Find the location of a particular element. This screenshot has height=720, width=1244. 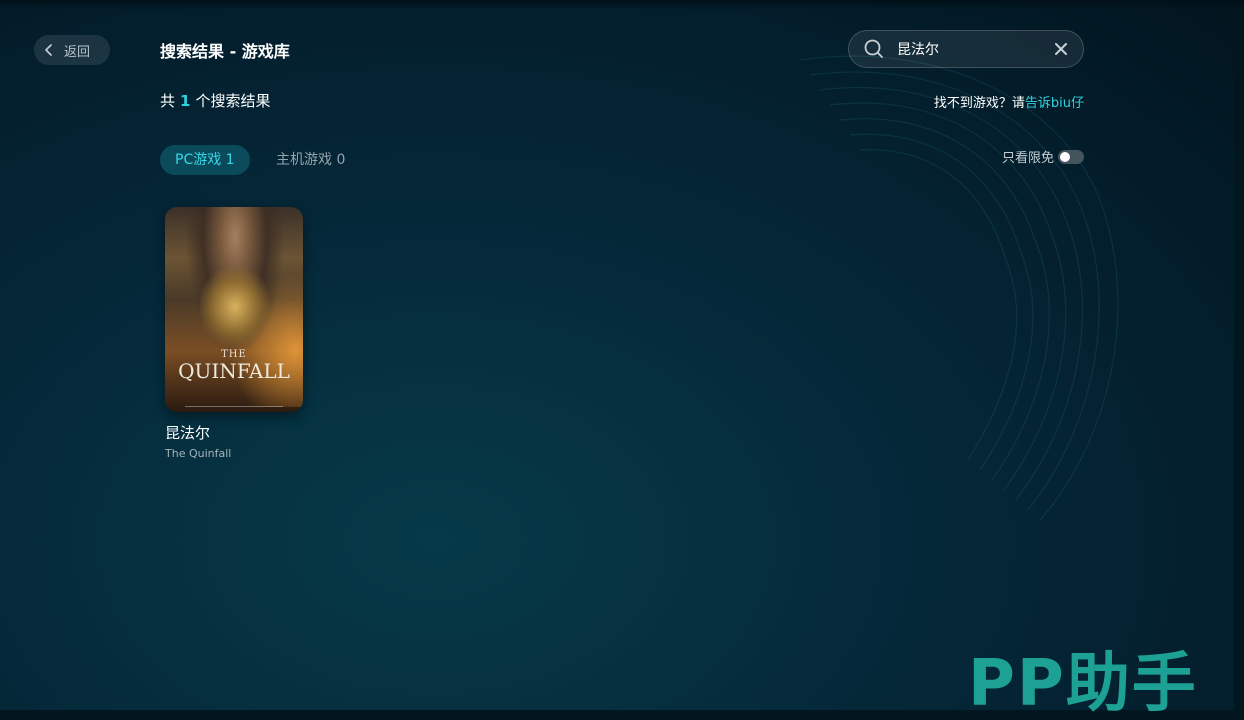

search-box is located at coordinates (966, 49).